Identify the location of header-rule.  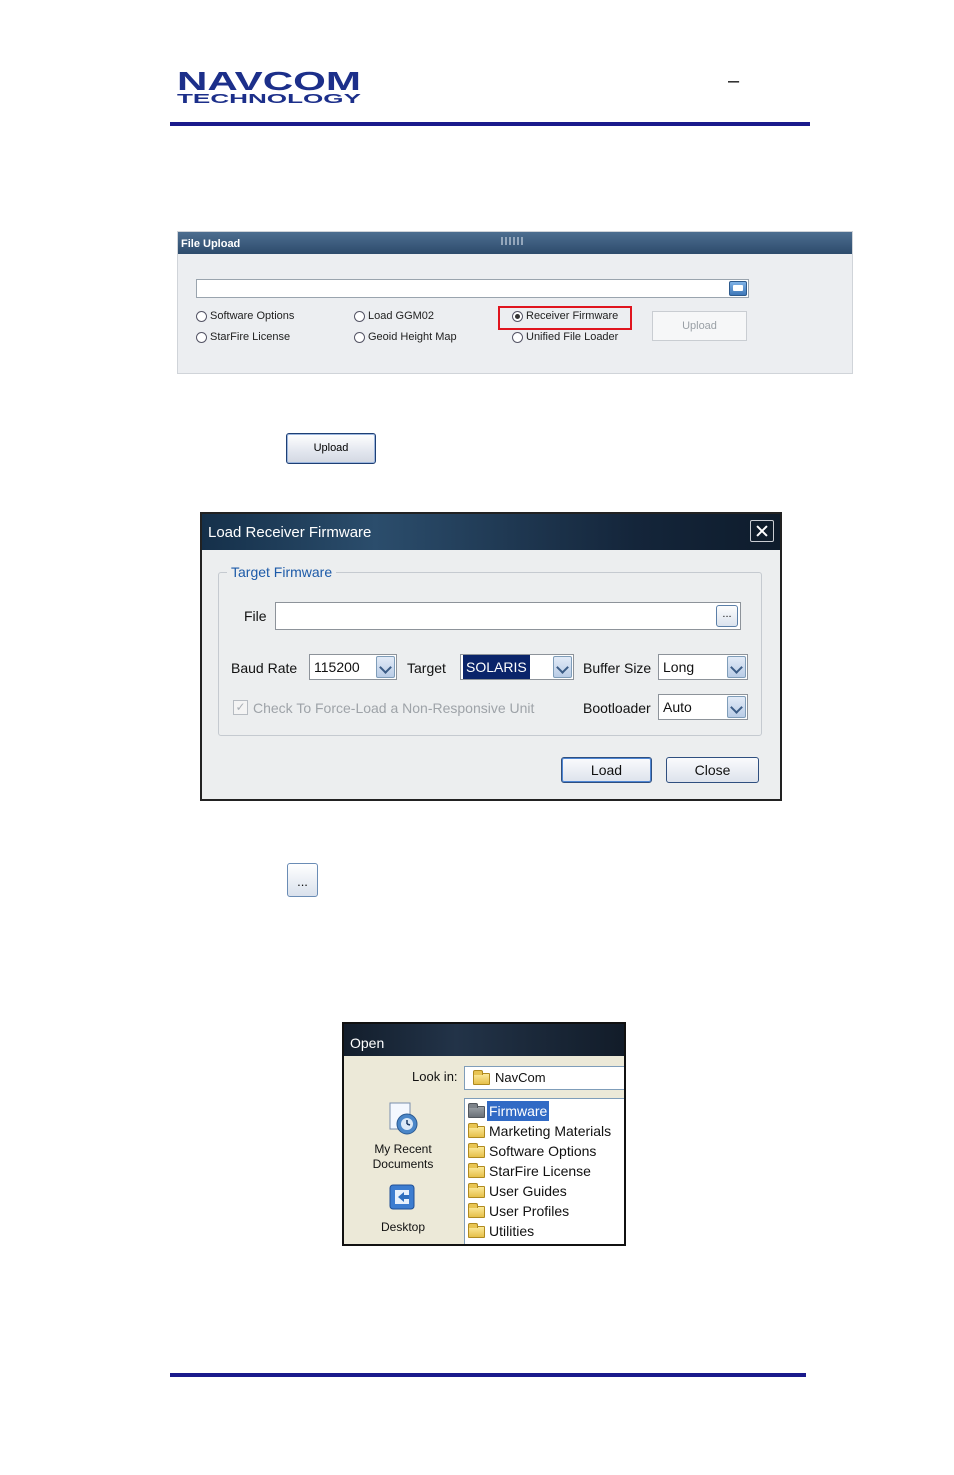
(490, 124).